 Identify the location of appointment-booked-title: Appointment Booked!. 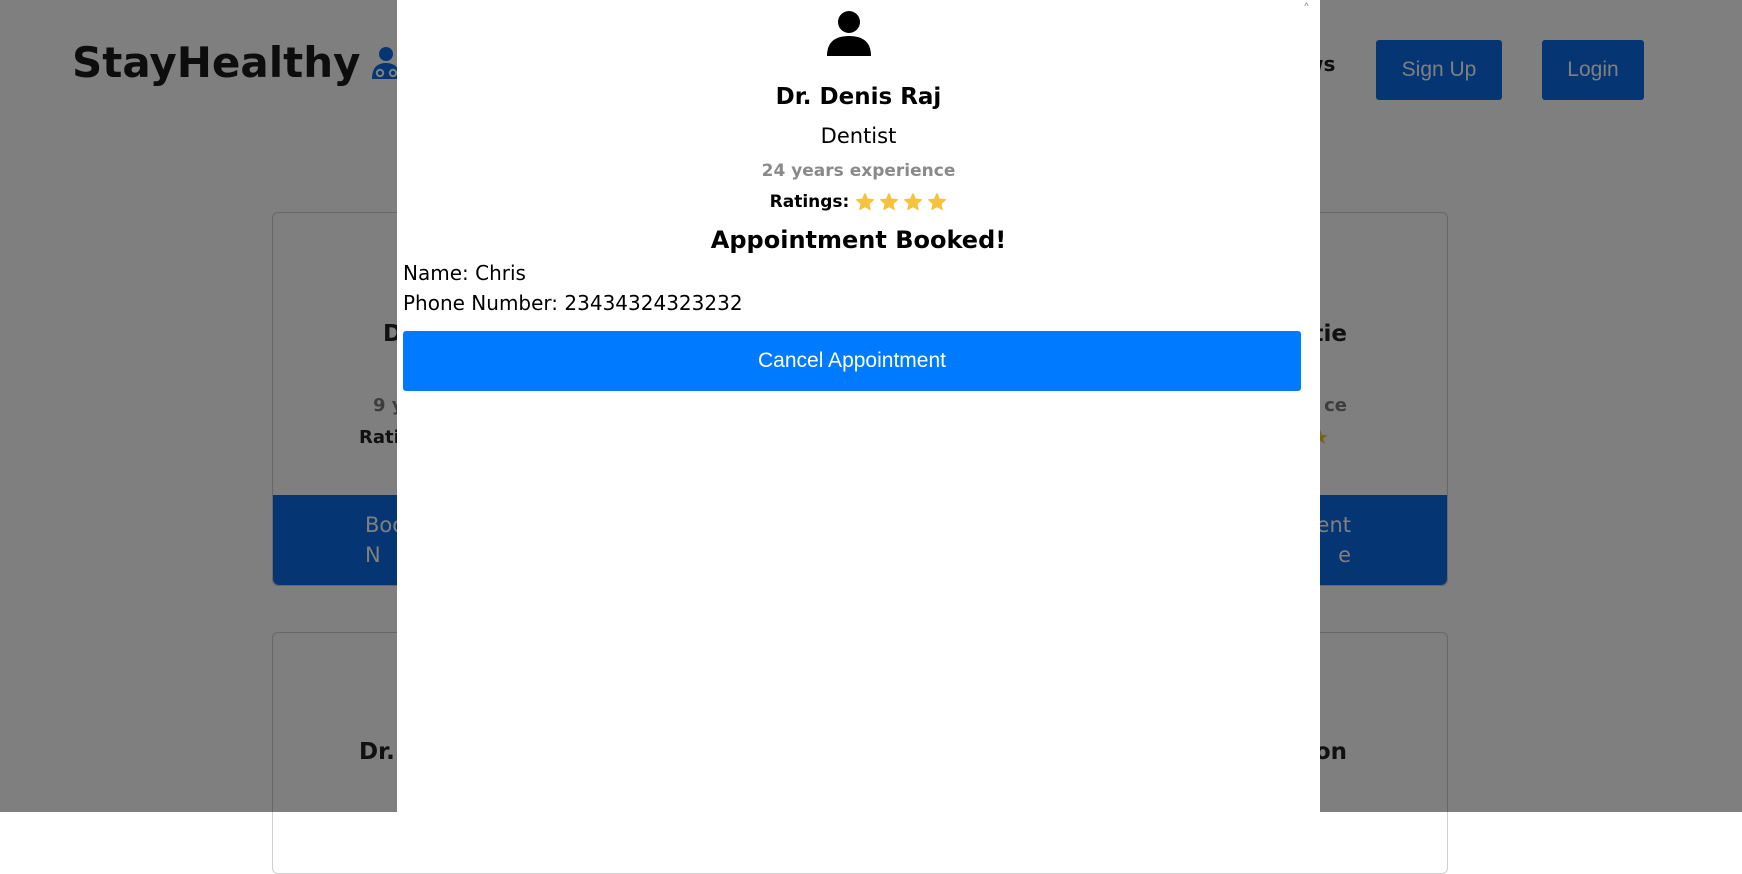
(858, 240).